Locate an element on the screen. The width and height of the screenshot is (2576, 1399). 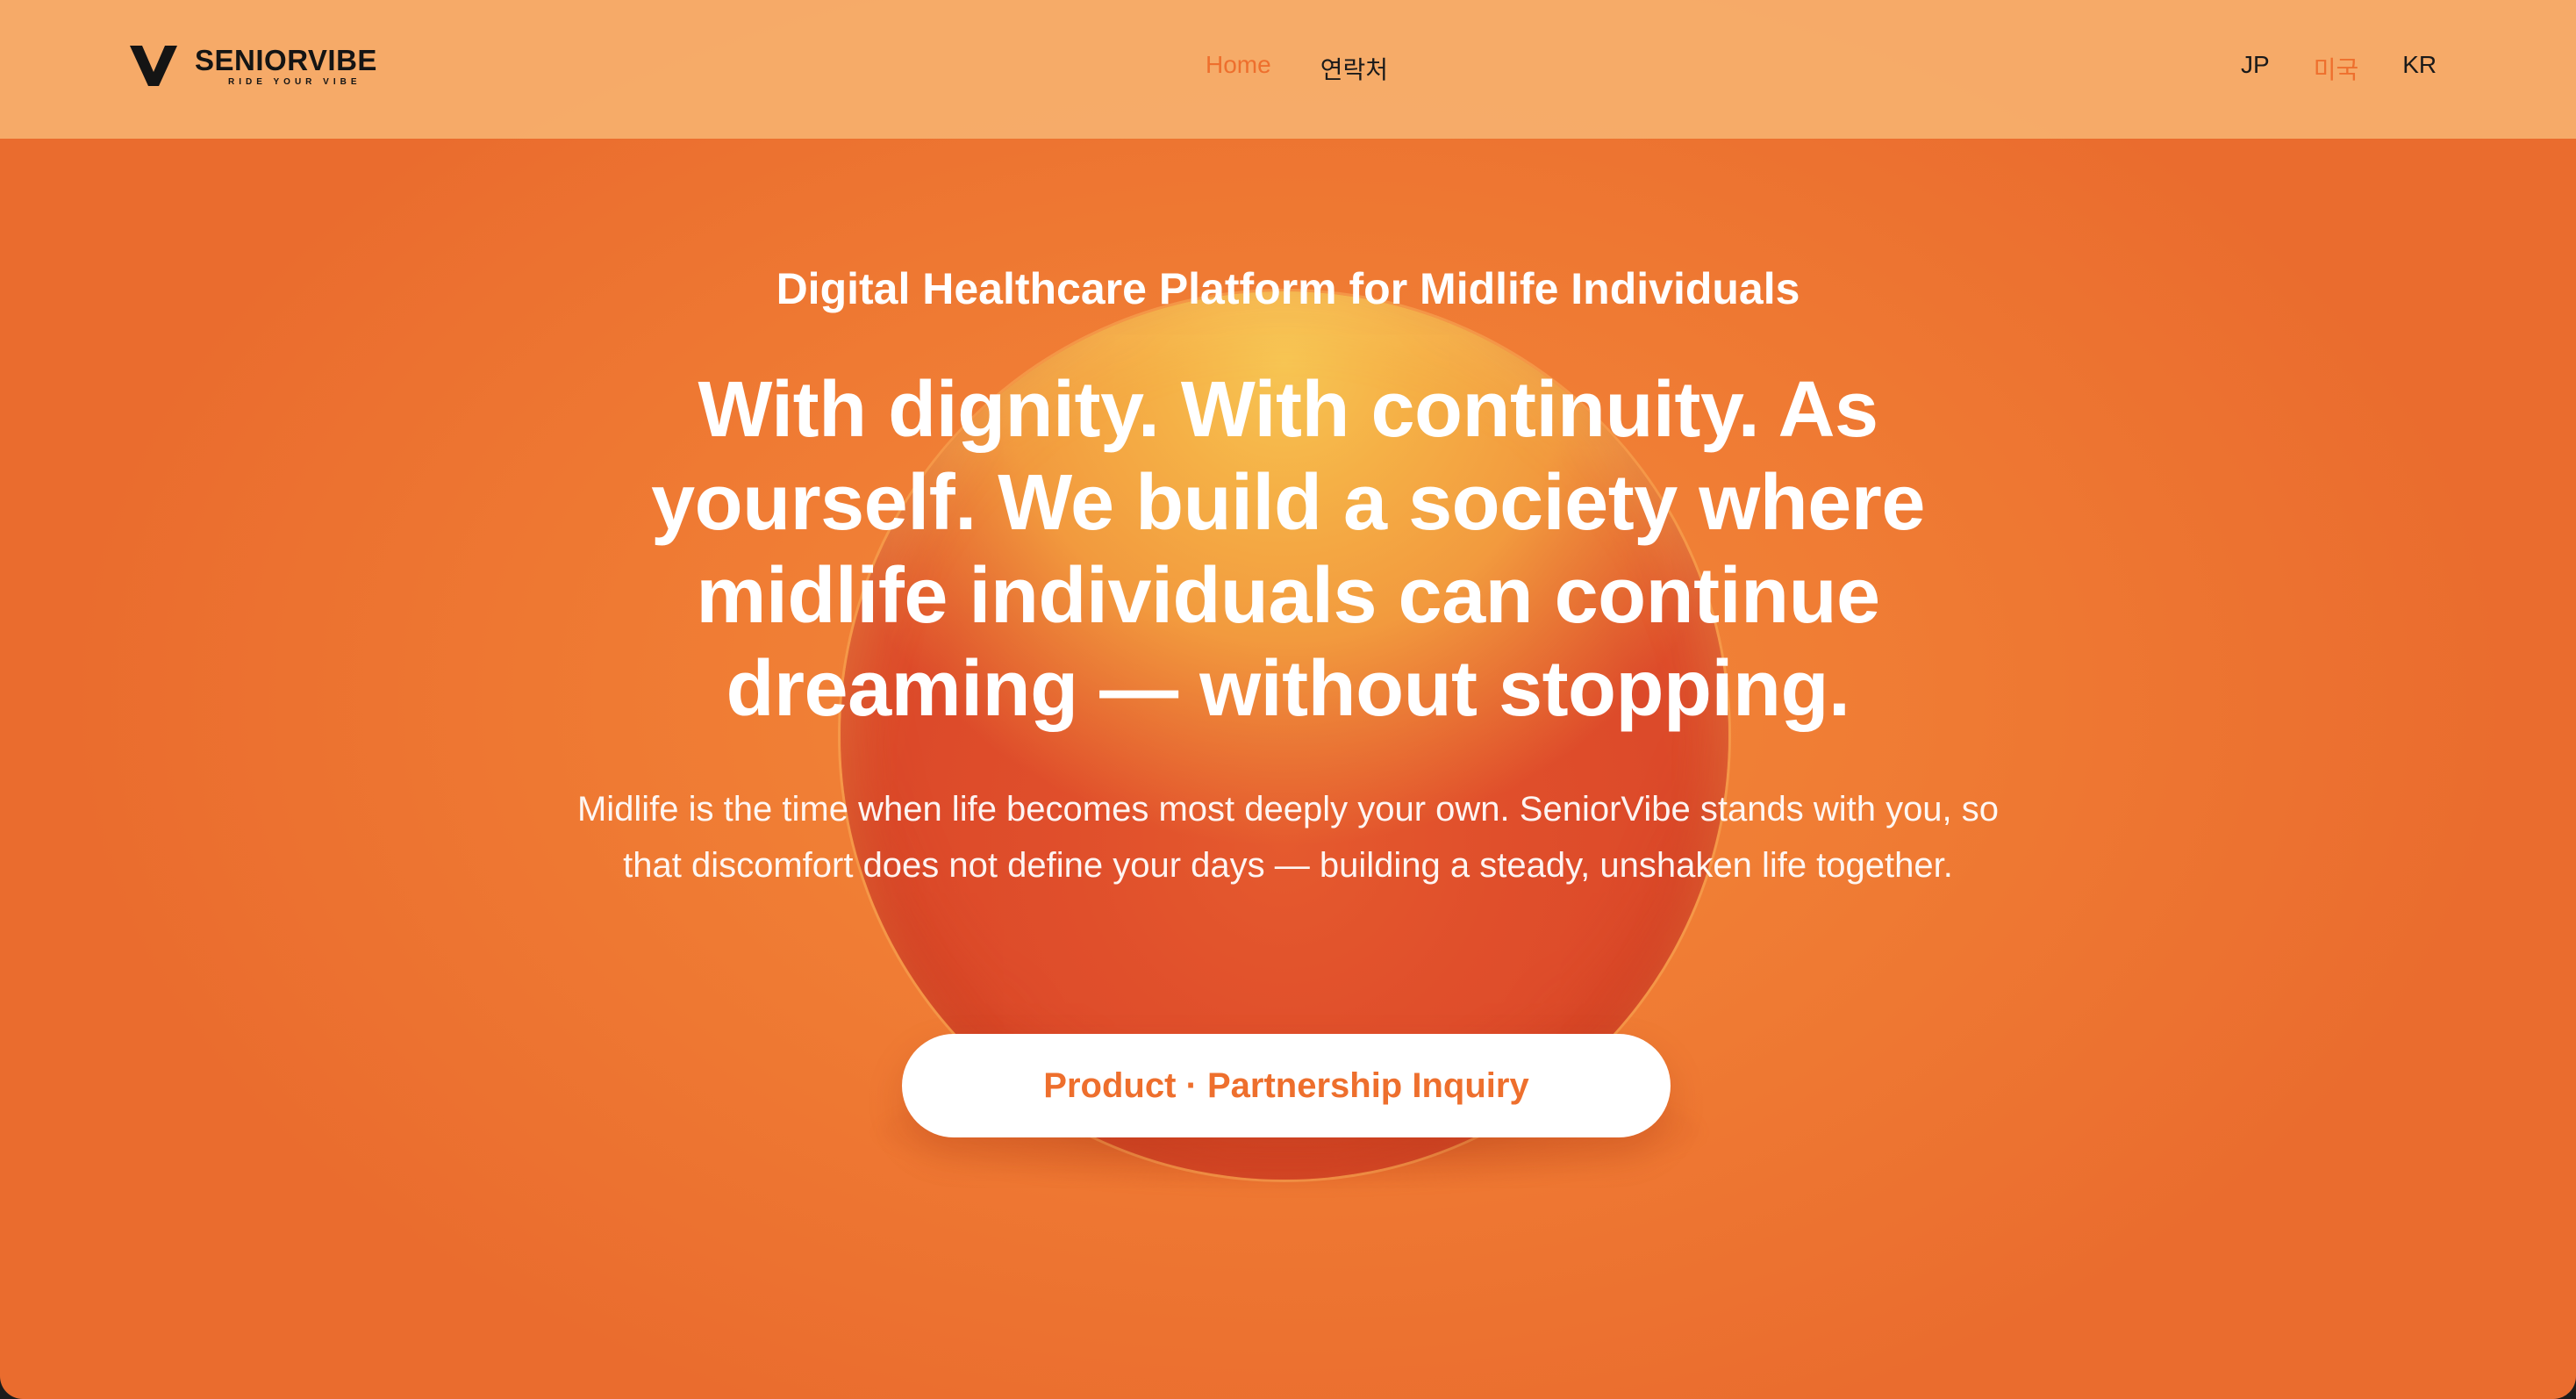
brand-tagline: RIDE YOUR VIBE is located at coordinates (294, 81).